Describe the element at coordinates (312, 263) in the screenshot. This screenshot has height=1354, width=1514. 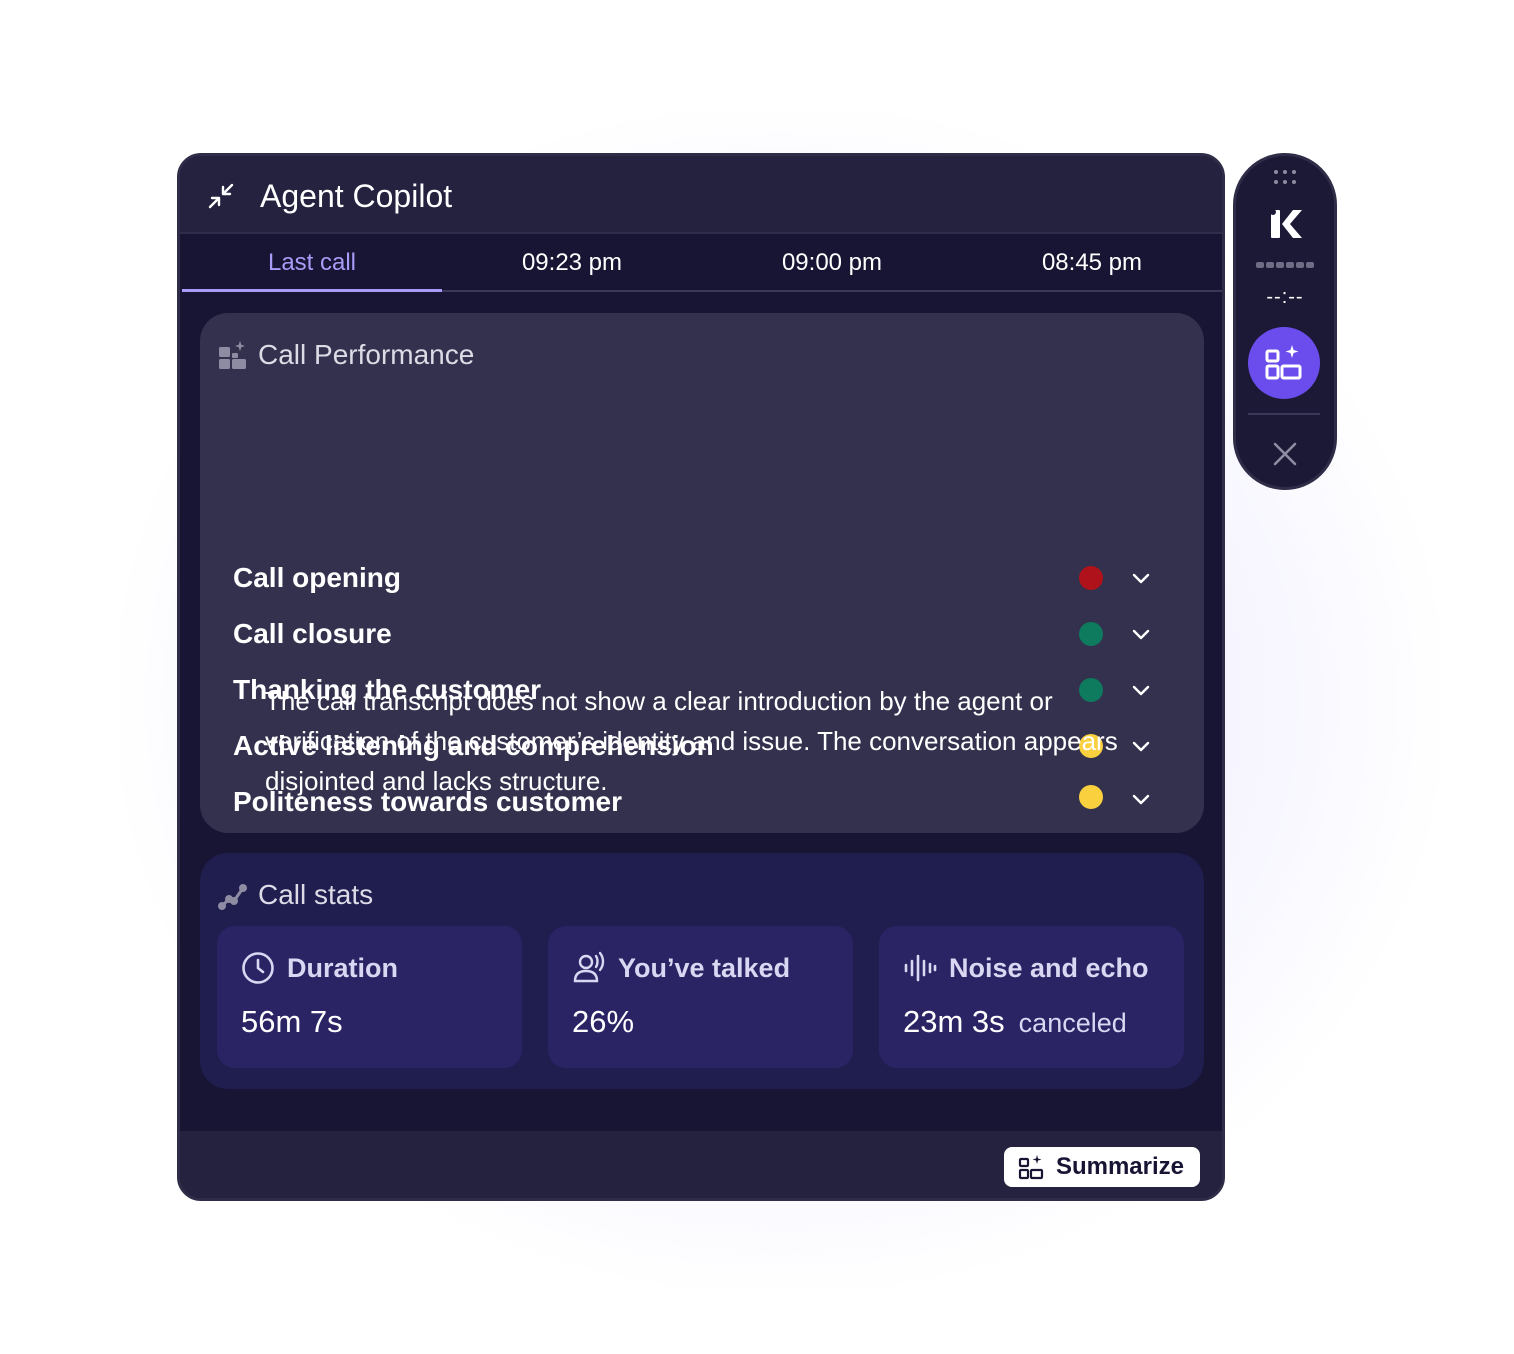
I see `tab-last-call: Last call` at that location.